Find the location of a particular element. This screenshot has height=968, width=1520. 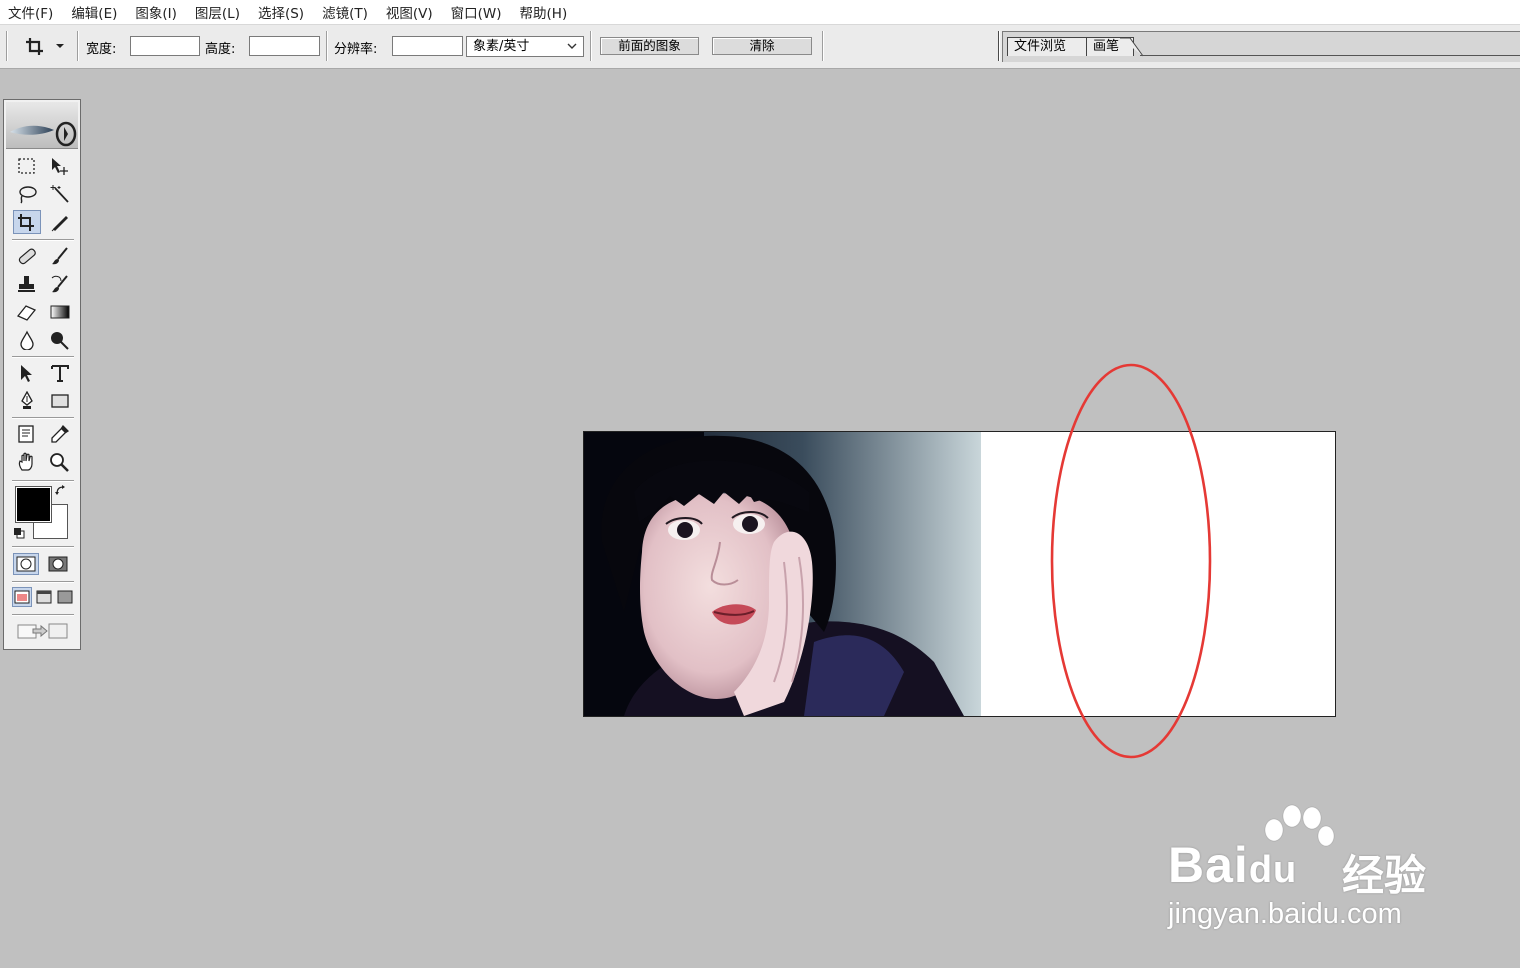

healing-brush-tool is located at coordinates (27, 256).